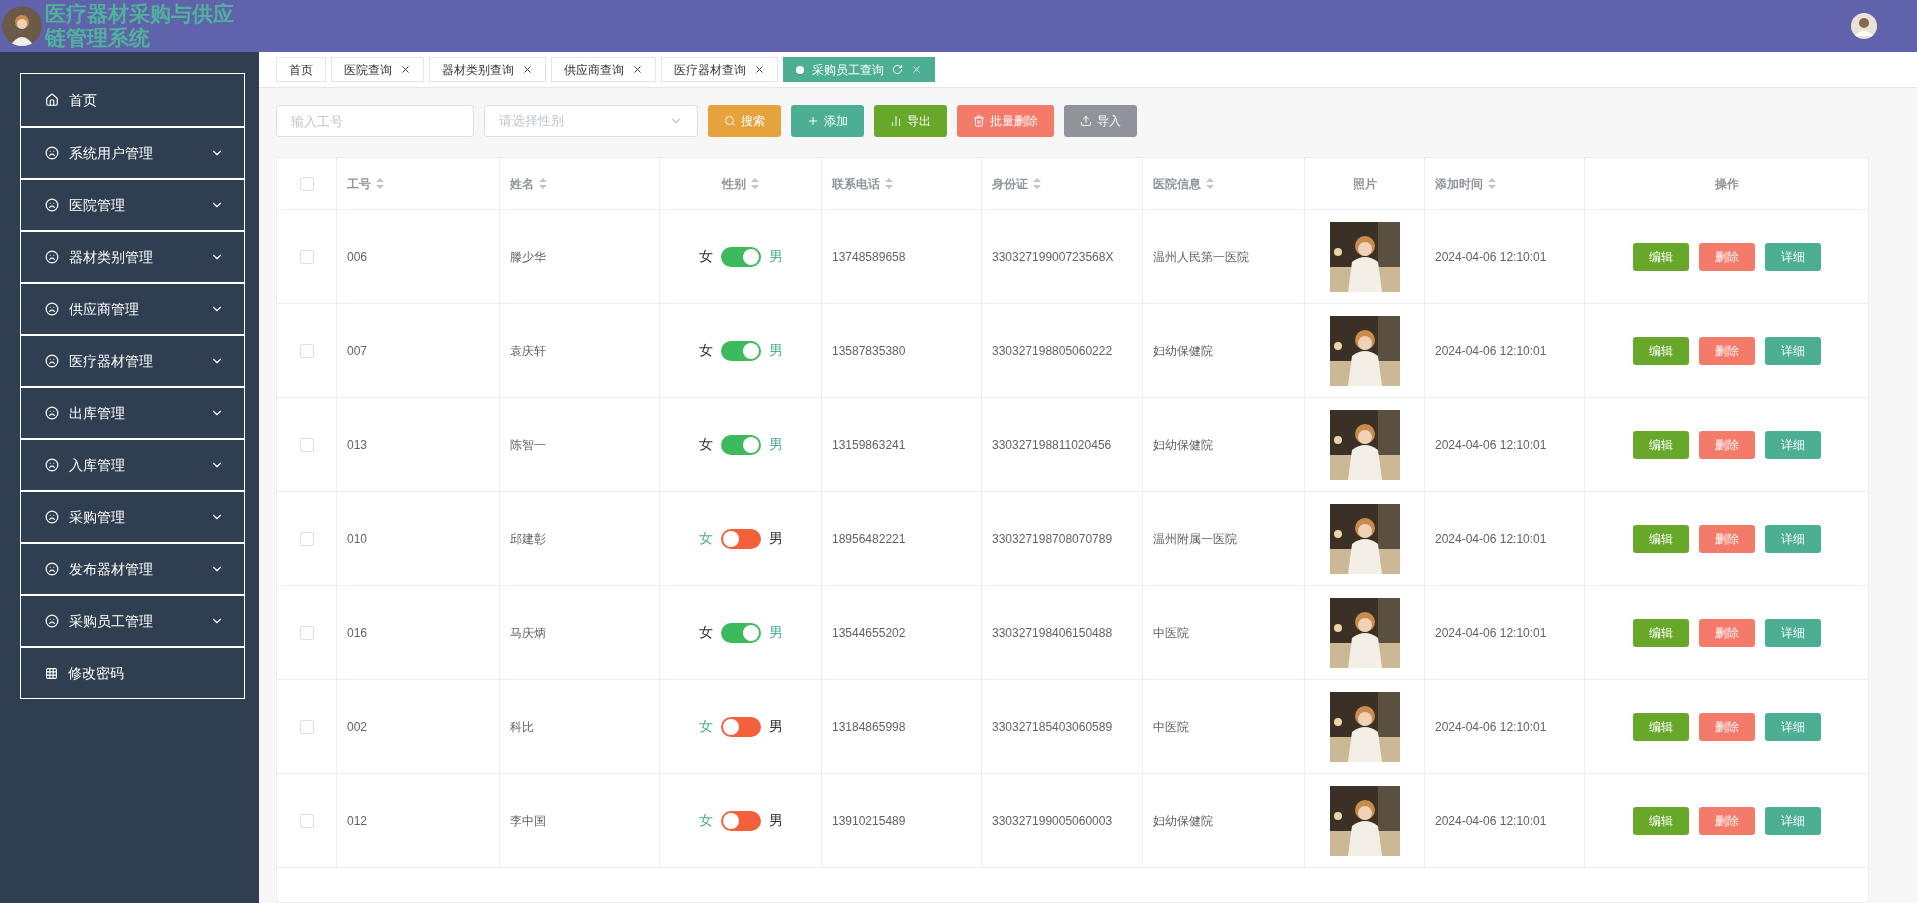 The height and width of the screenshot is (903, 1917). I want to click on tab: 医疗器材查询, so click(719, 69).